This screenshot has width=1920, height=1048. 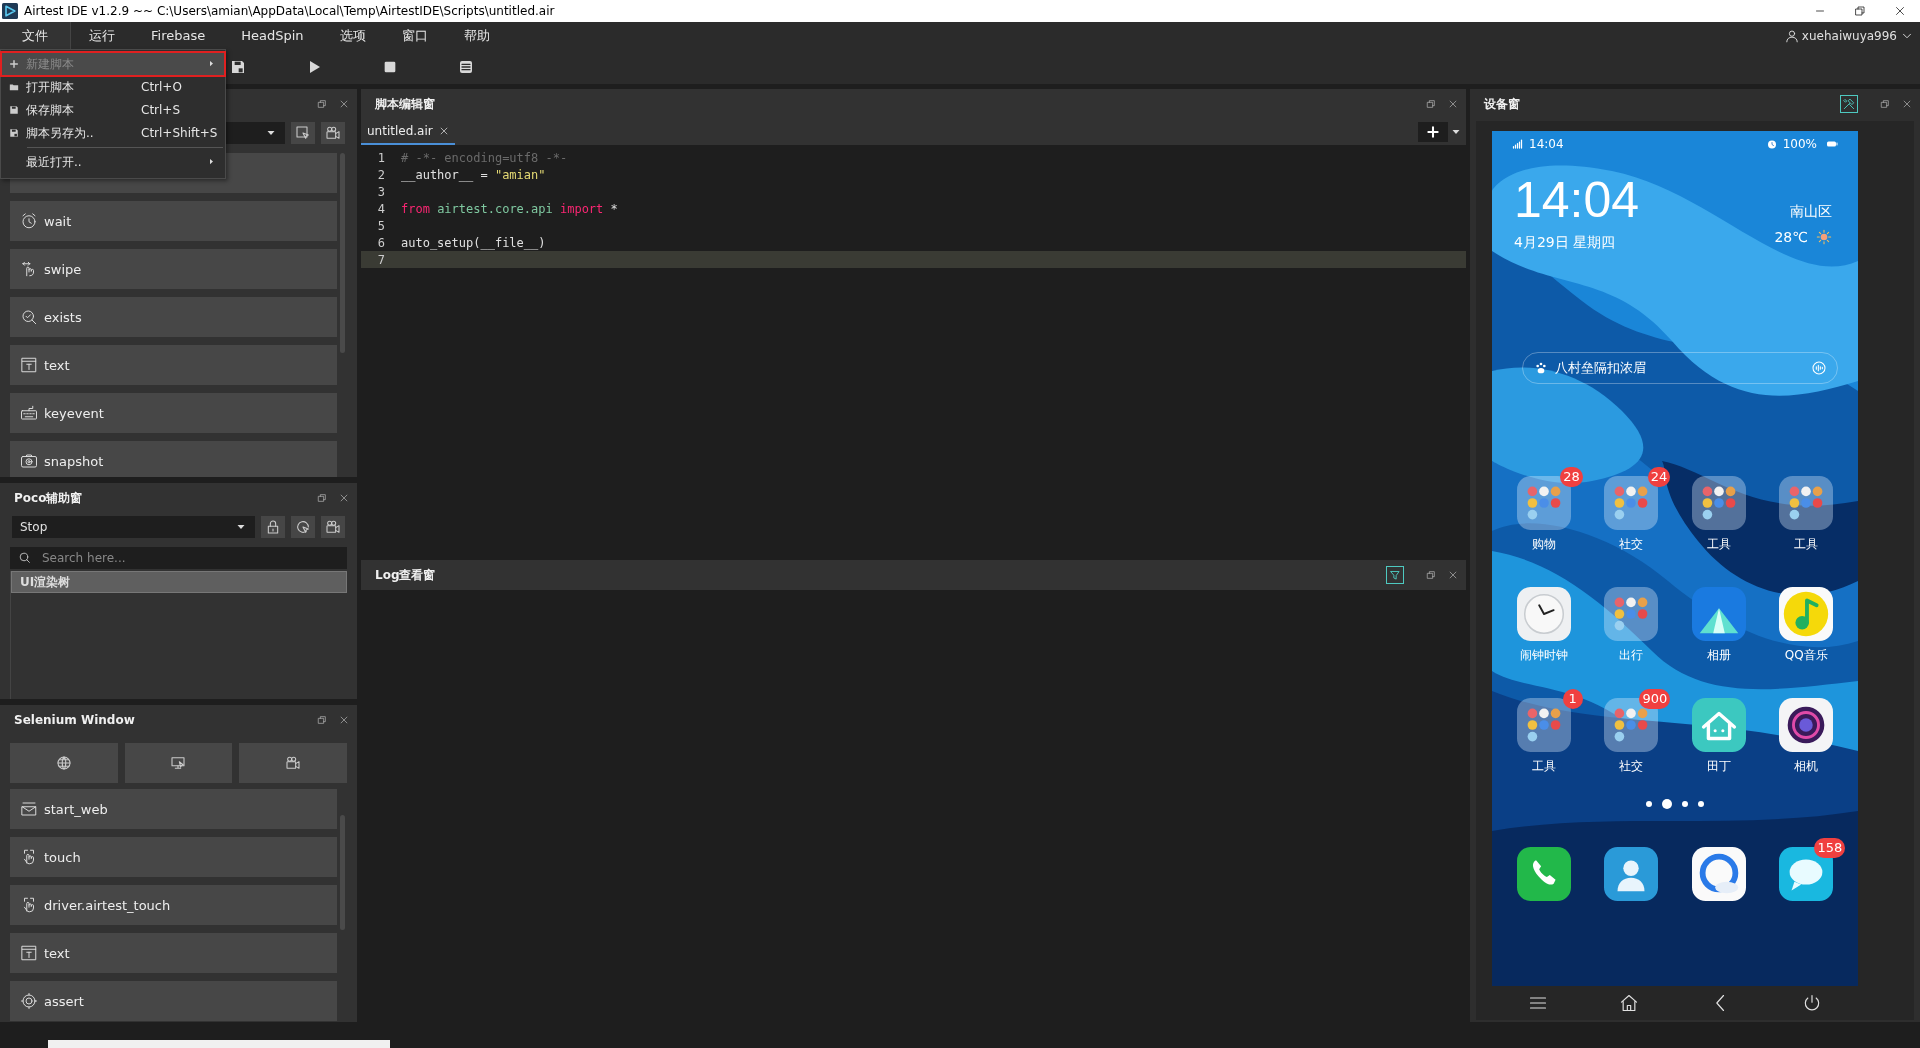 I want to click on line-number: 7, so click(x=381, y=259).